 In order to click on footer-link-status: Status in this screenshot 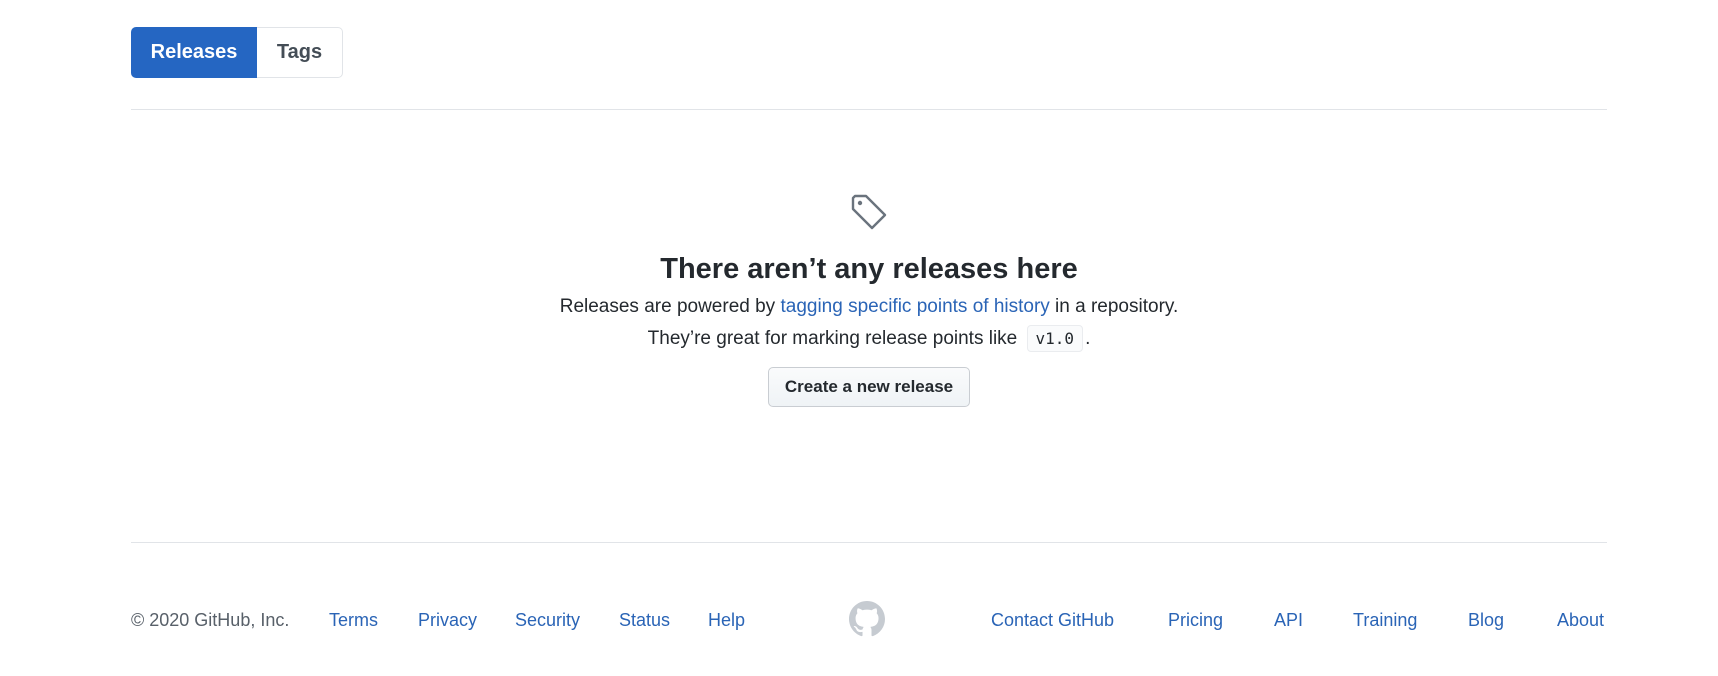, I will do `click(644, 620)`.